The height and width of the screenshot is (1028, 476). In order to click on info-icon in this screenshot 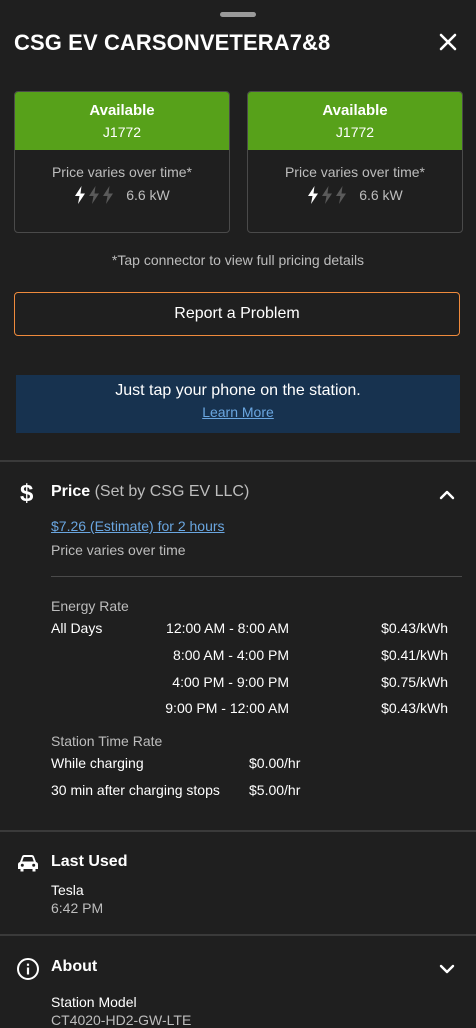, I will do `click(28, 971)`.